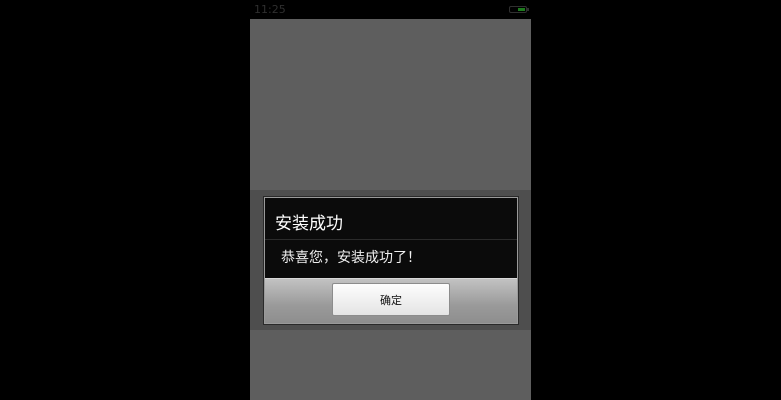 The height and width of the screenshot is (400, 781). I want to click on alert-dialog: 安装成功 恭喜您，安装成功了！ 确定, so click(391, 260).